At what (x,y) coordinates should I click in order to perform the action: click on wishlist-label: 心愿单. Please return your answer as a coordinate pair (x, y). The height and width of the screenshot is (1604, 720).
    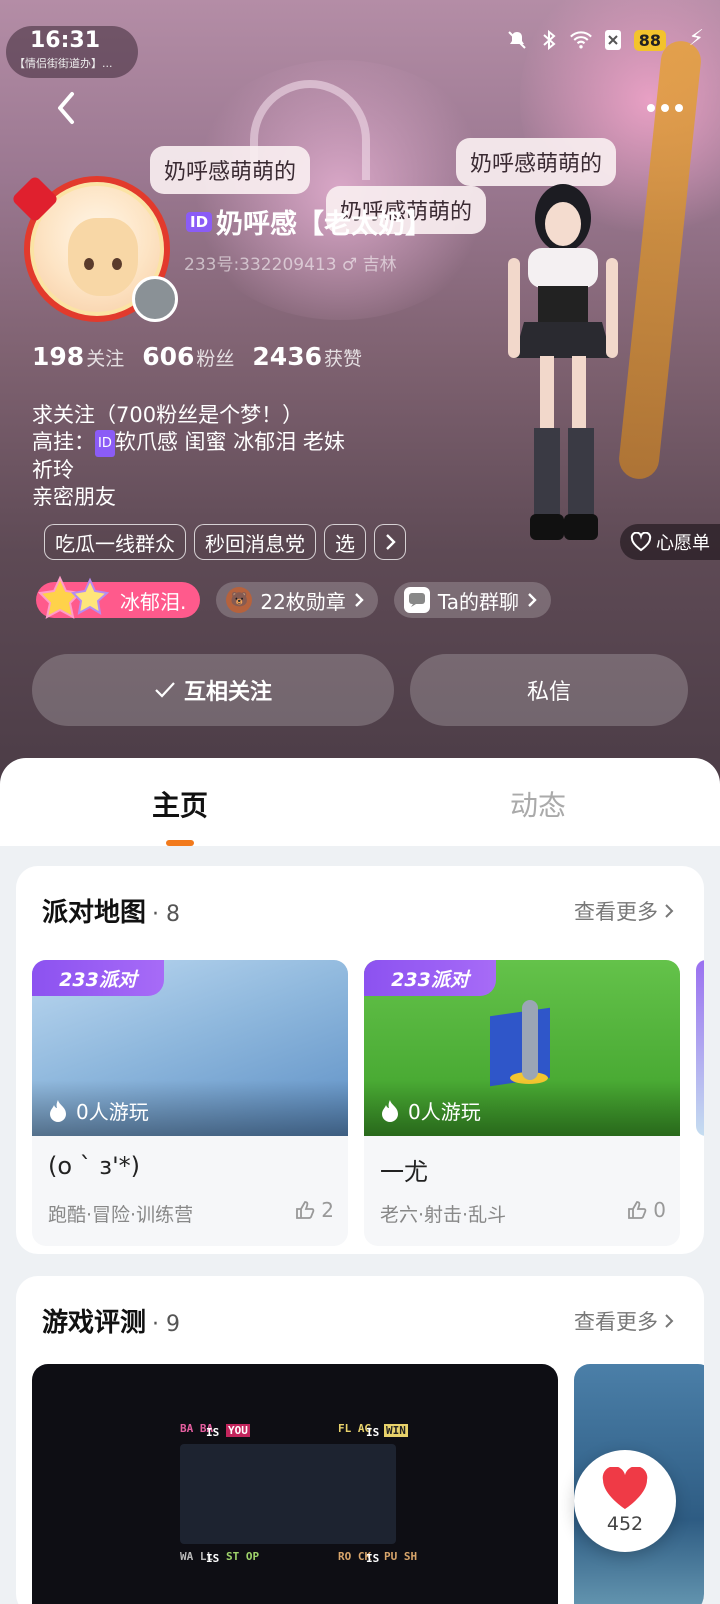
    Looking at the image, I should click on (683, 543).